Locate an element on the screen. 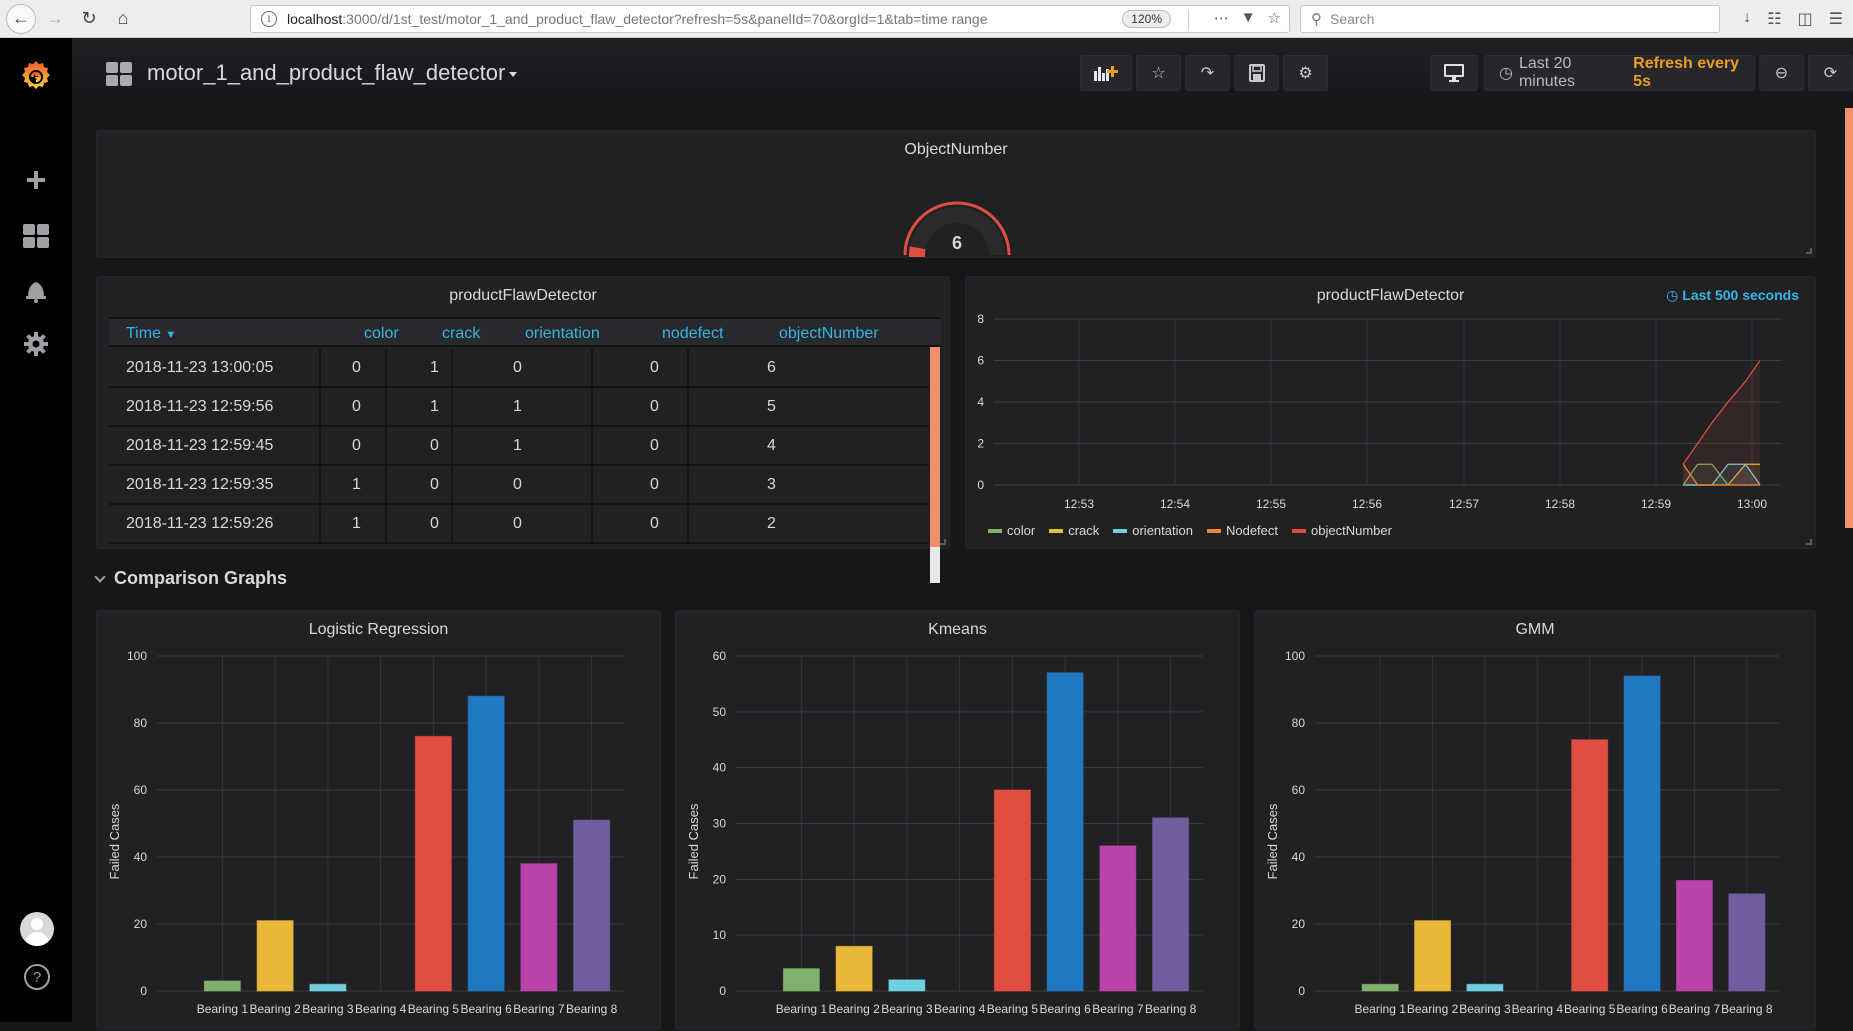 The width and height of the screenshot is (1853, 1031). grafana-logo is located at coordinates (36, 76).